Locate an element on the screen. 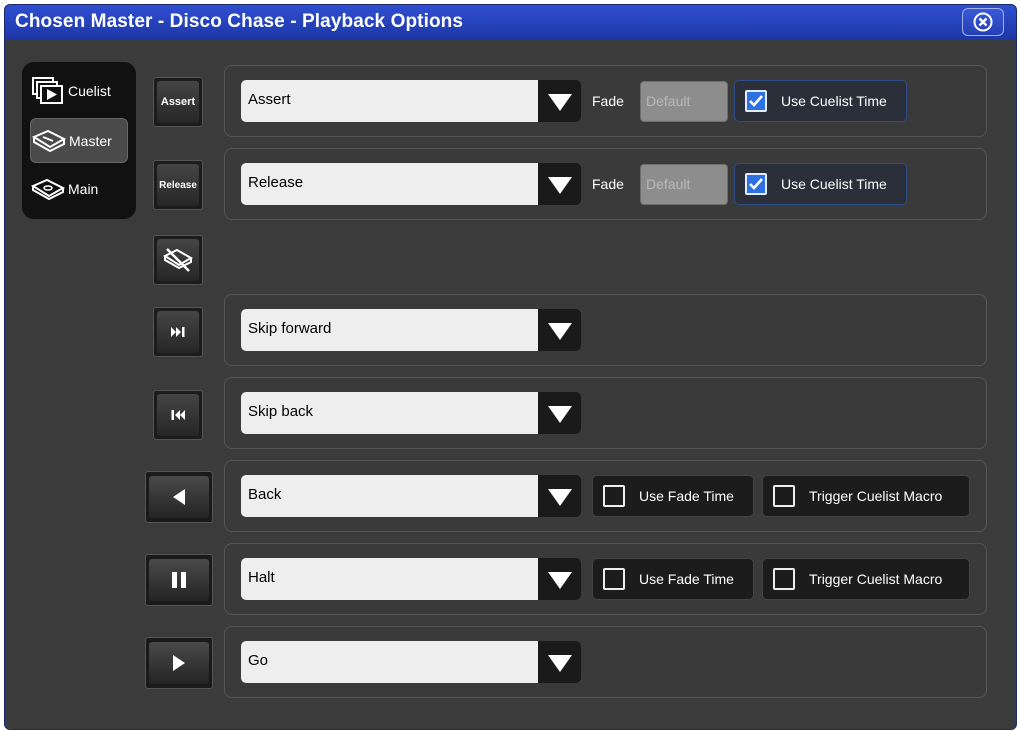 The width and height of the screenshot is (1021, 732). dropdown-value: Assert is located at coordinates (389, 101).